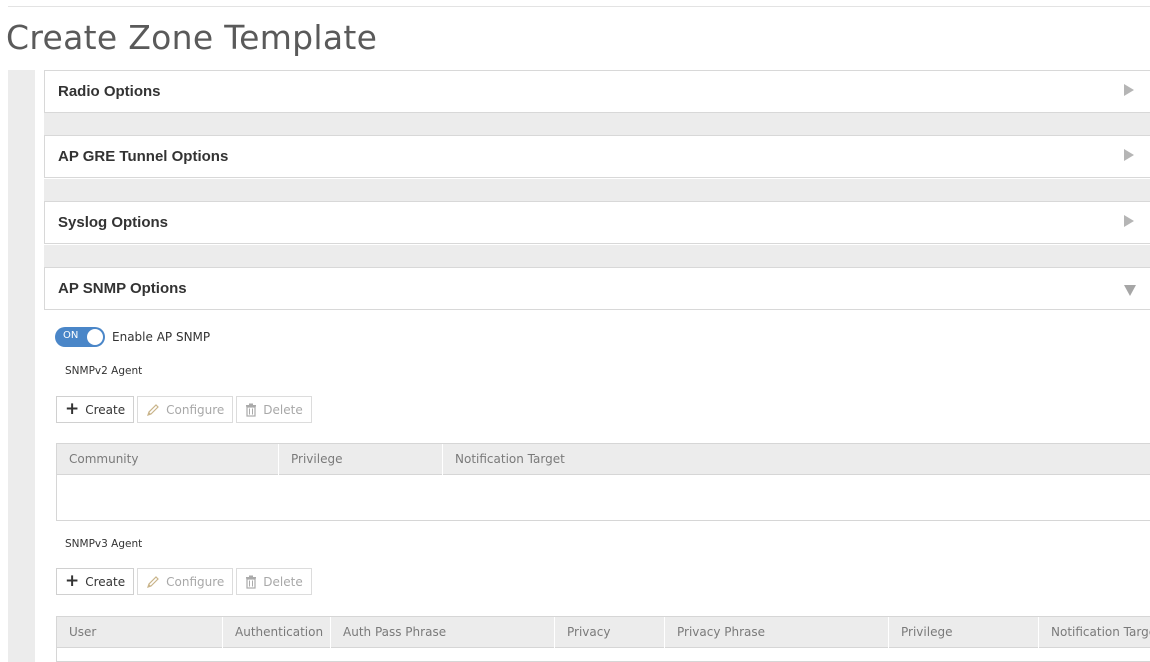  What do you see at coordinates (597, 222) in the screenshot?
I see `section-syslog-options: Syslog Options` at bounding box center [597, 222].